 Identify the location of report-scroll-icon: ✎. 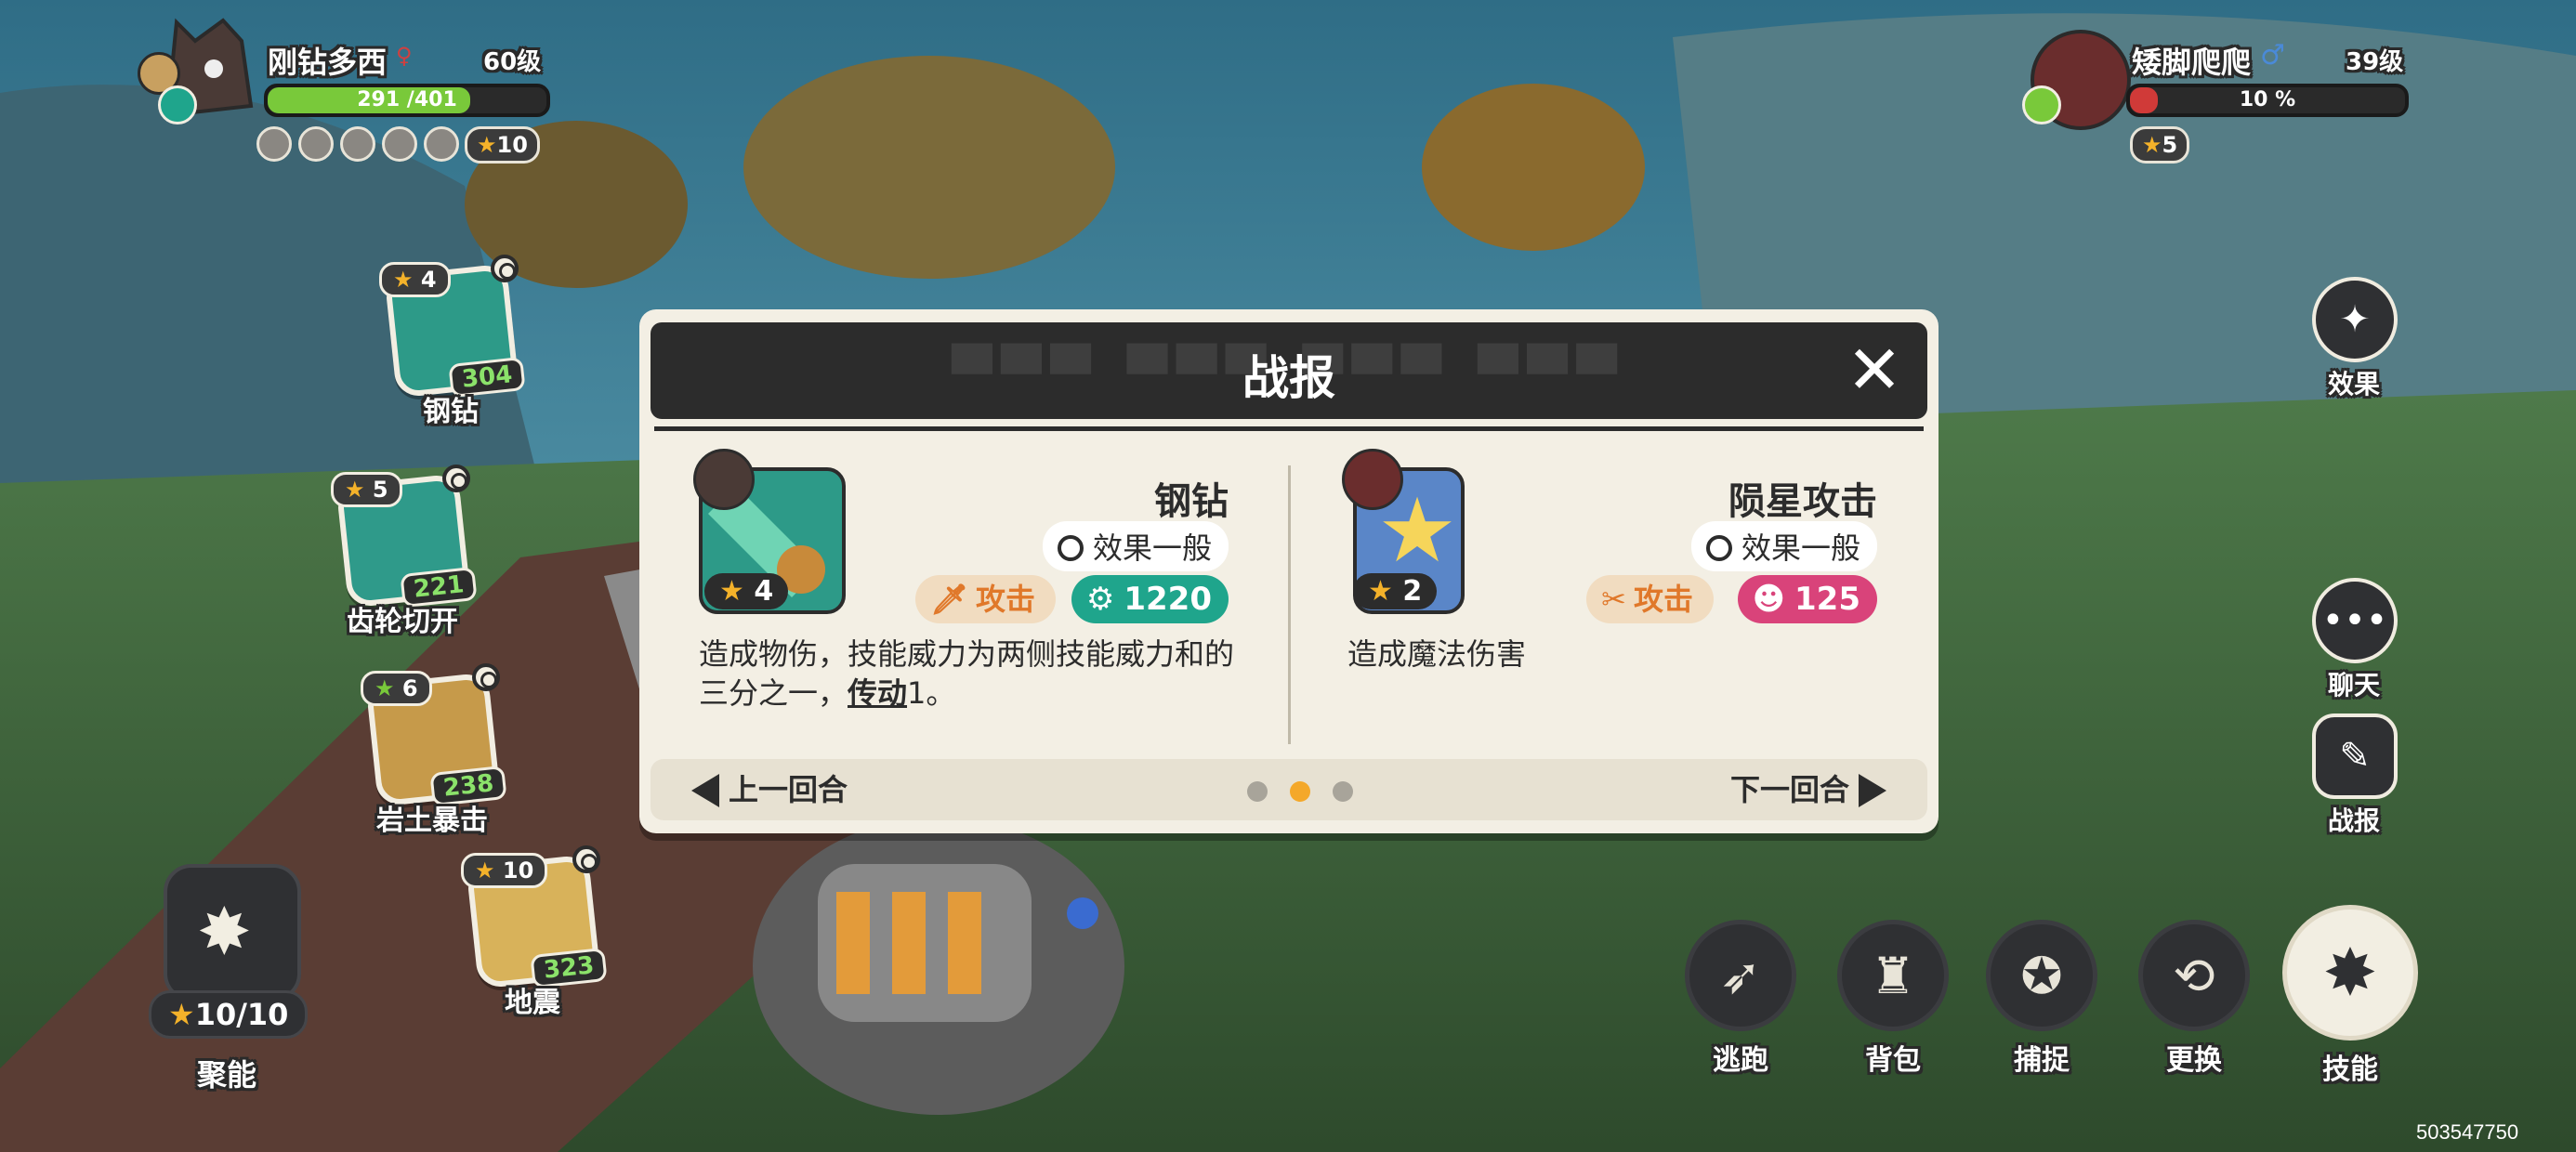
(2355, 756).